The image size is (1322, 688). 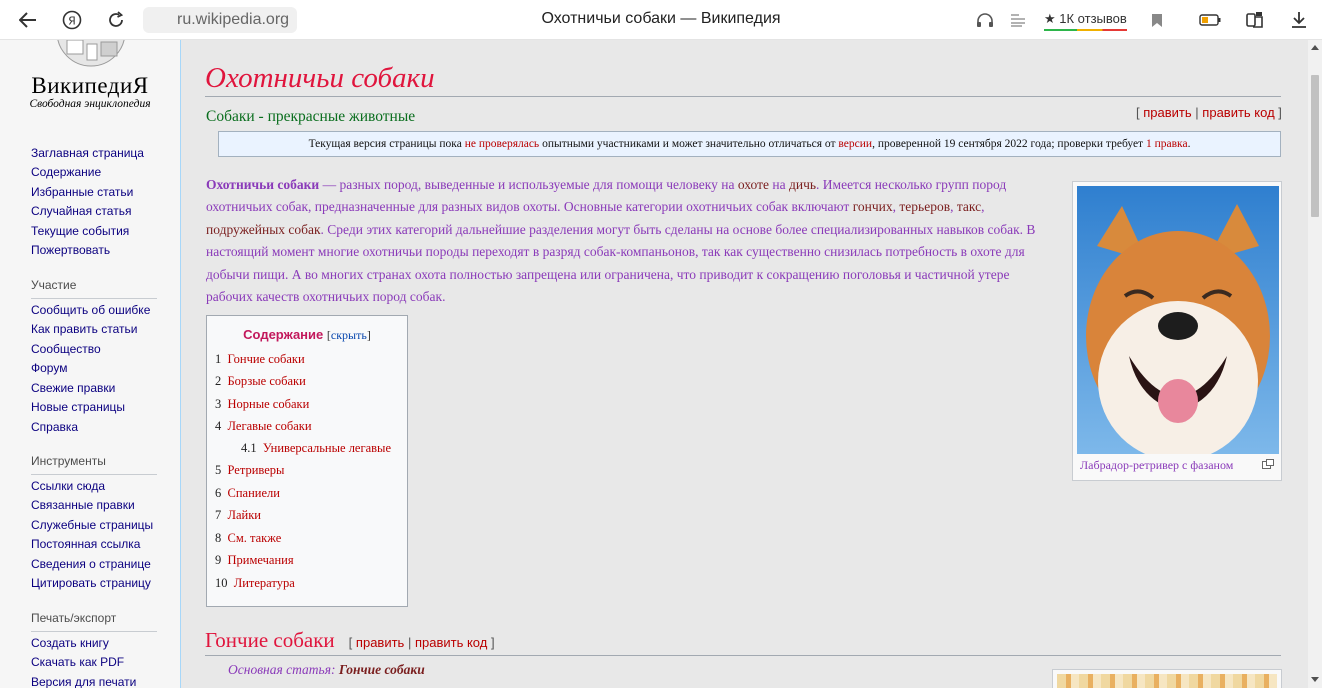 I want to click on nav-create-book: Создать книгу, so click(x=70, y=643).